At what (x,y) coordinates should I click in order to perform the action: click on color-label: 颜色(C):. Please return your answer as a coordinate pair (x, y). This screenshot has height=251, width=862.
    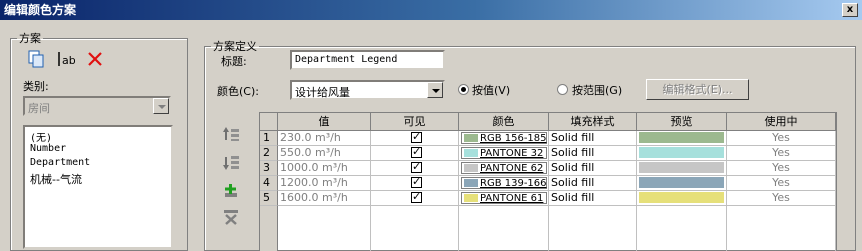
    Looking at the image, I should click on (238, 91).